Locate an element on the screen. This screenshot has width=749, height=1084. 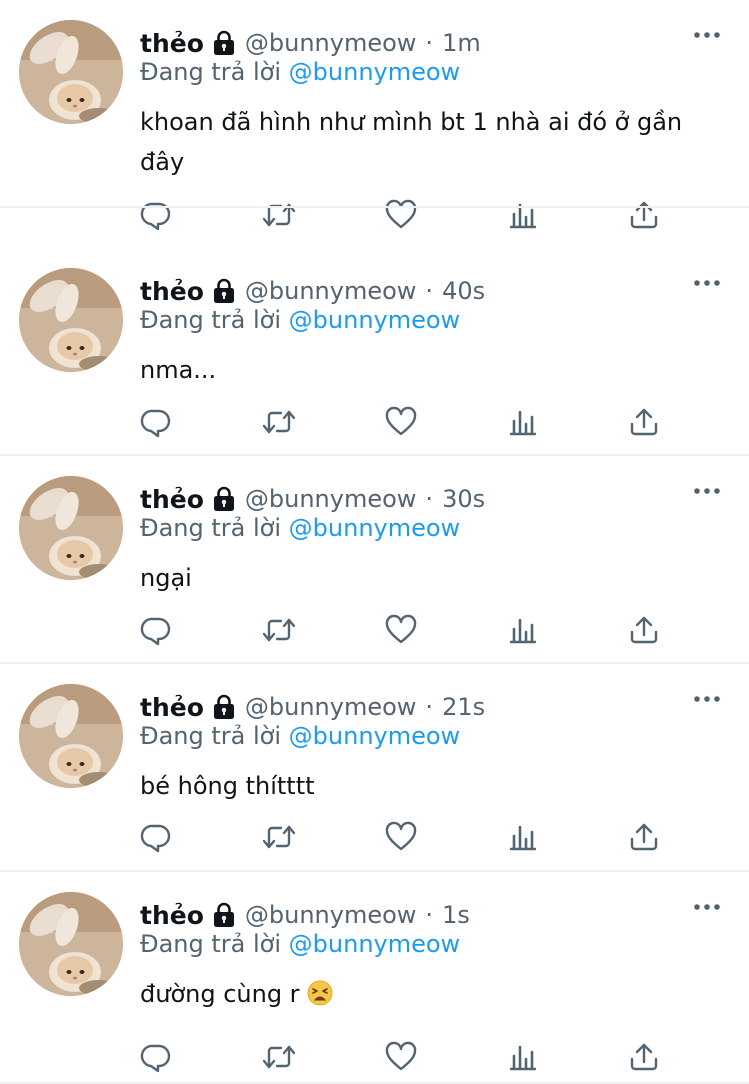
tweet-text-content: đường cùng r is located at coordinates (220, 994).